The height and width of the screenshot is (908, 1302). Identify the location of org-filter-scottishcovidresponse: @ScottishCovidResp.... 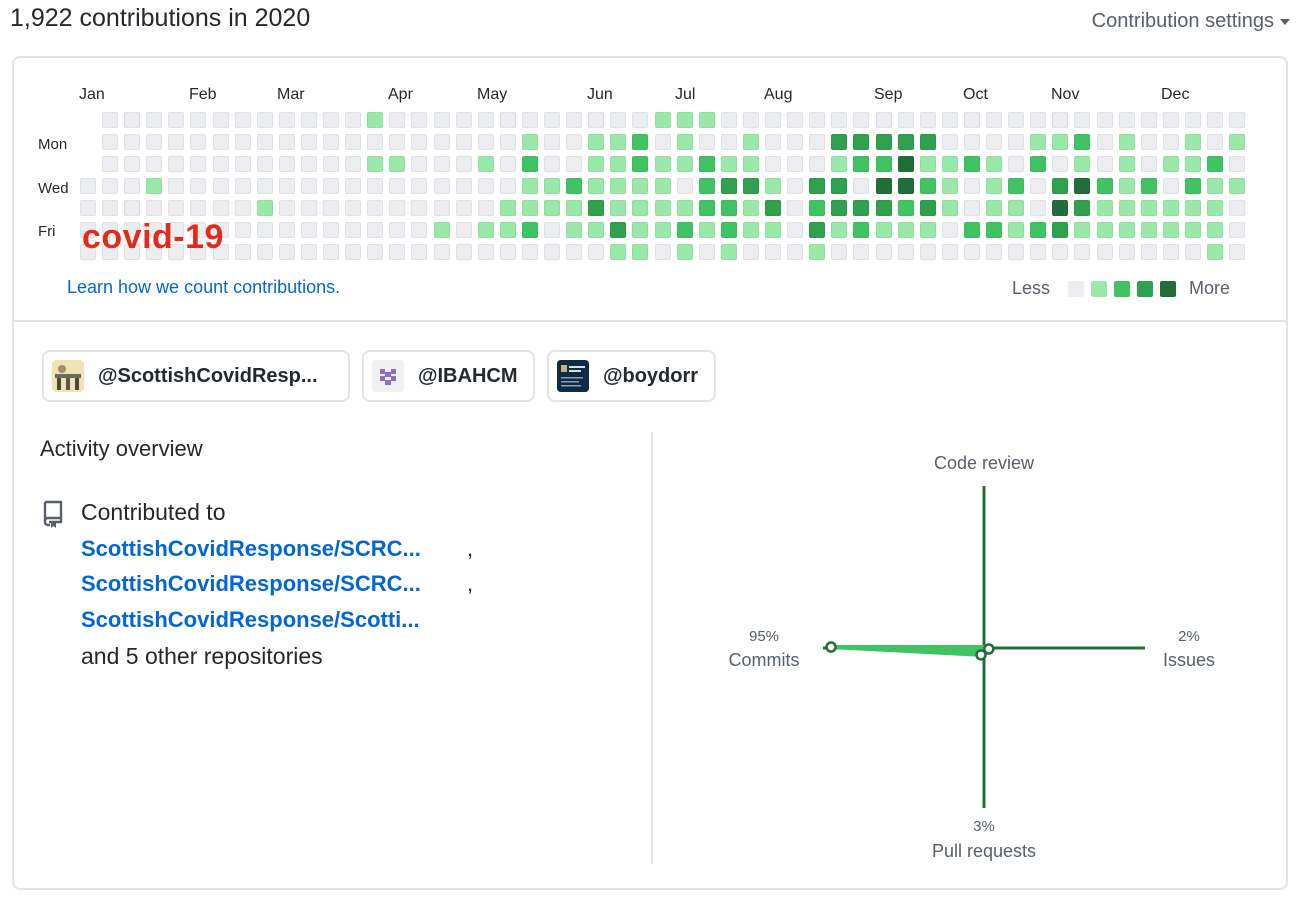
(196, 376).